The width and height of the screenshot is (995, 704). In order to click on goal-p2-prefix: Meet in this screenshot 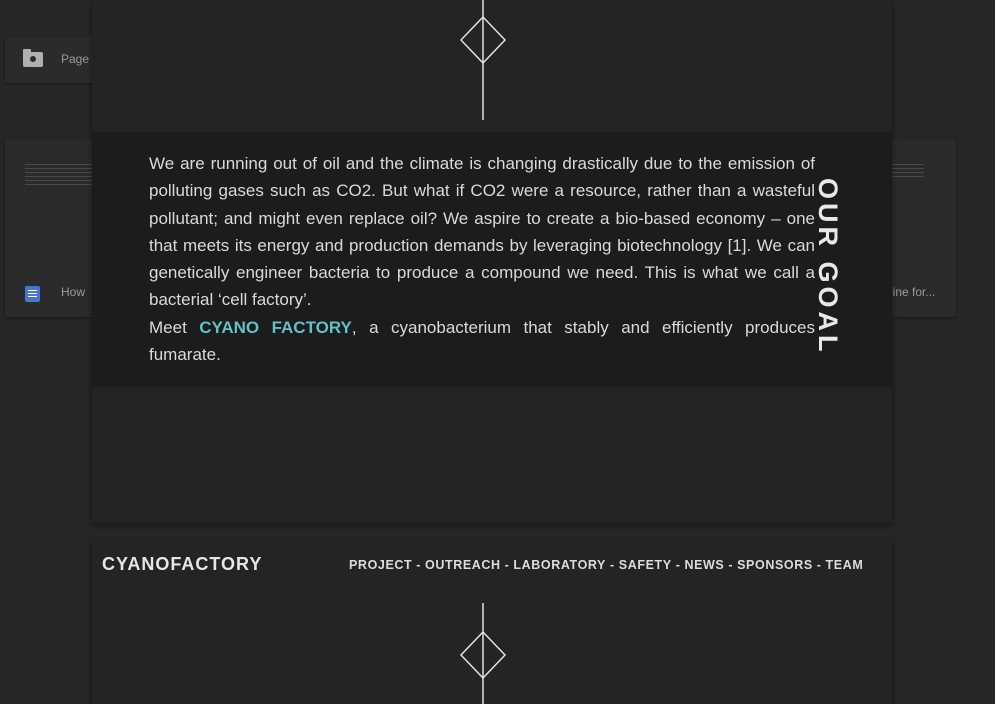, I will do `click(174, 327)`.